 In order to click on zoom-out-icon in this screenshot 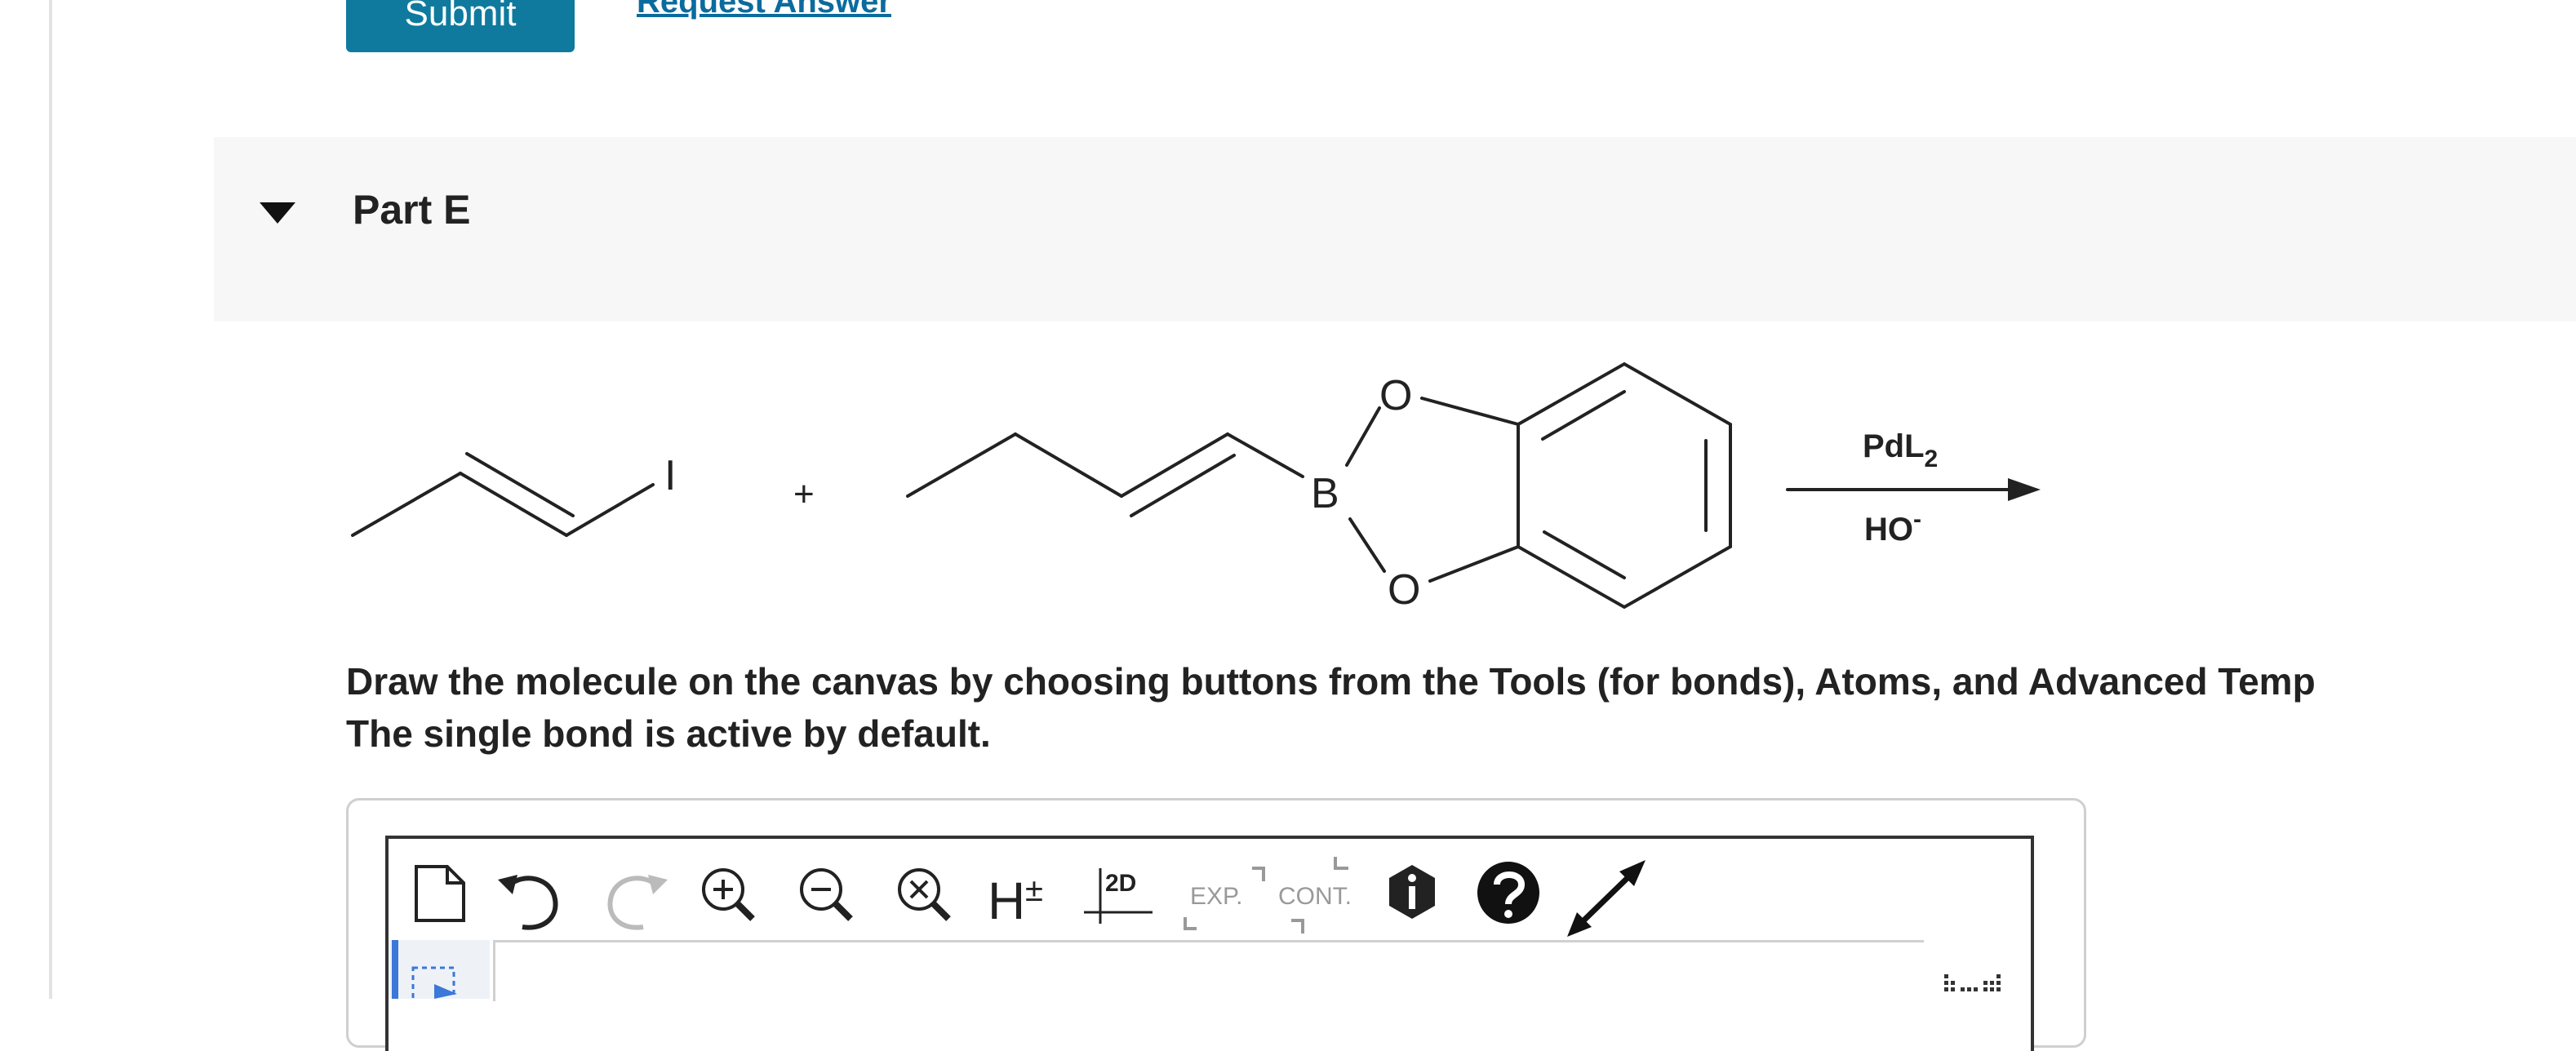, I will do `click(826, 894)`.